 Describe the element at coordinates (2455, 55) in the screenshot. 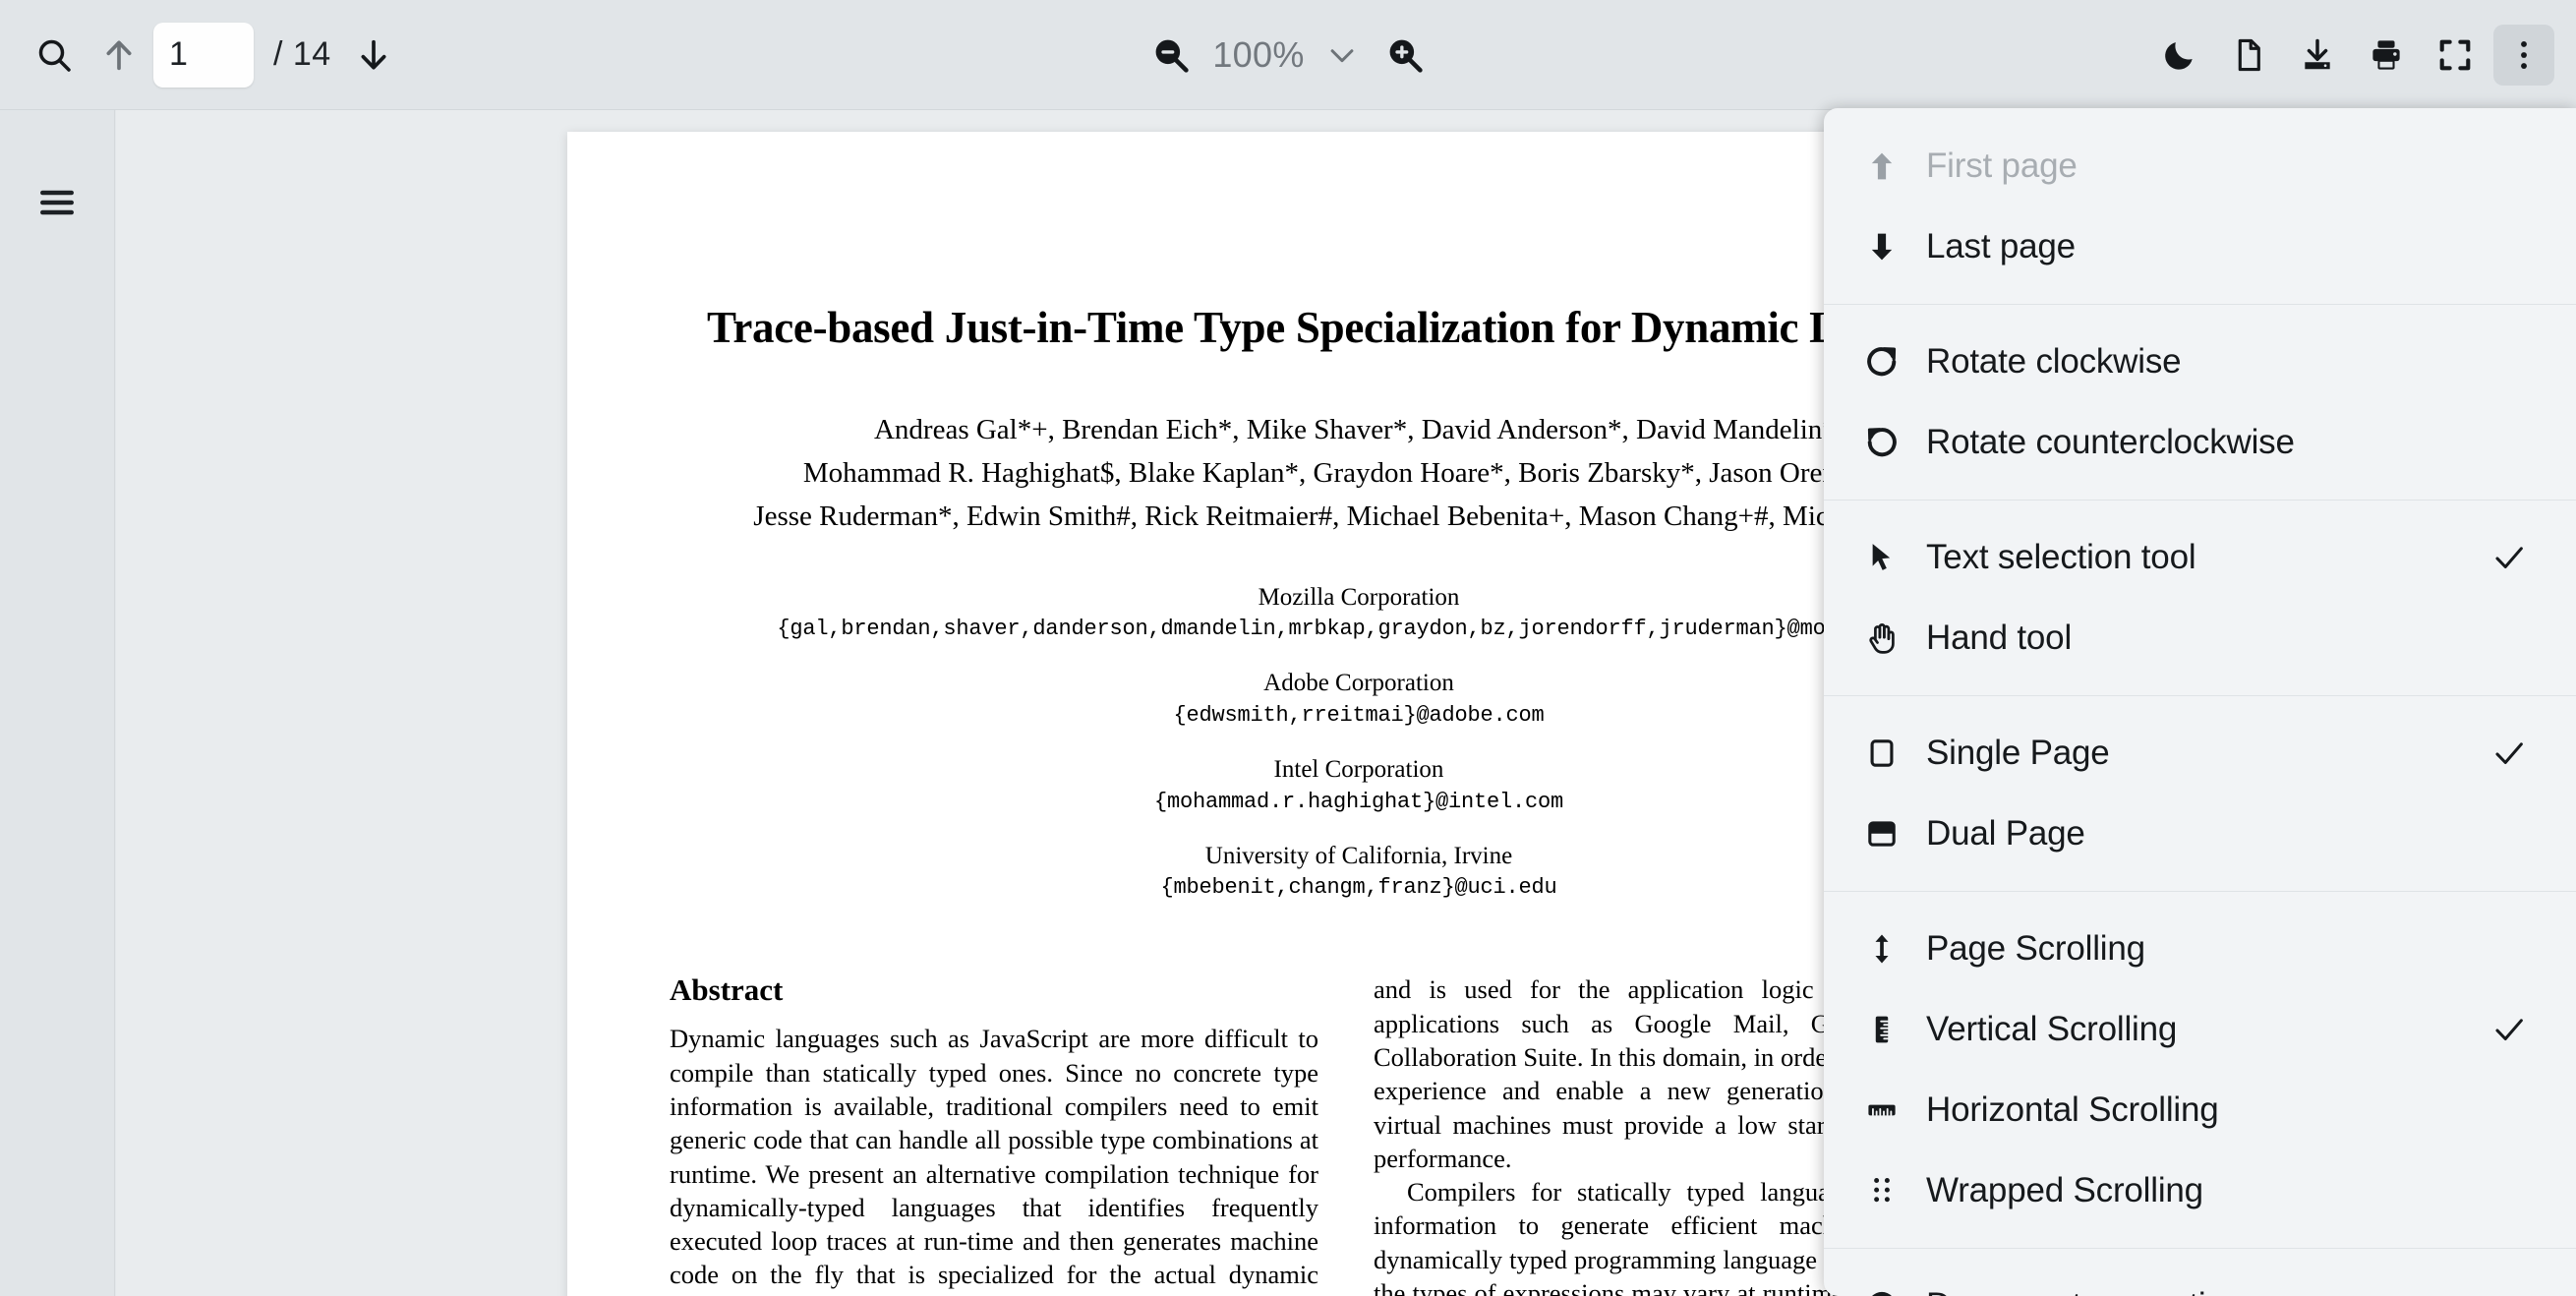

I see `fullscreen-icon` at that location.